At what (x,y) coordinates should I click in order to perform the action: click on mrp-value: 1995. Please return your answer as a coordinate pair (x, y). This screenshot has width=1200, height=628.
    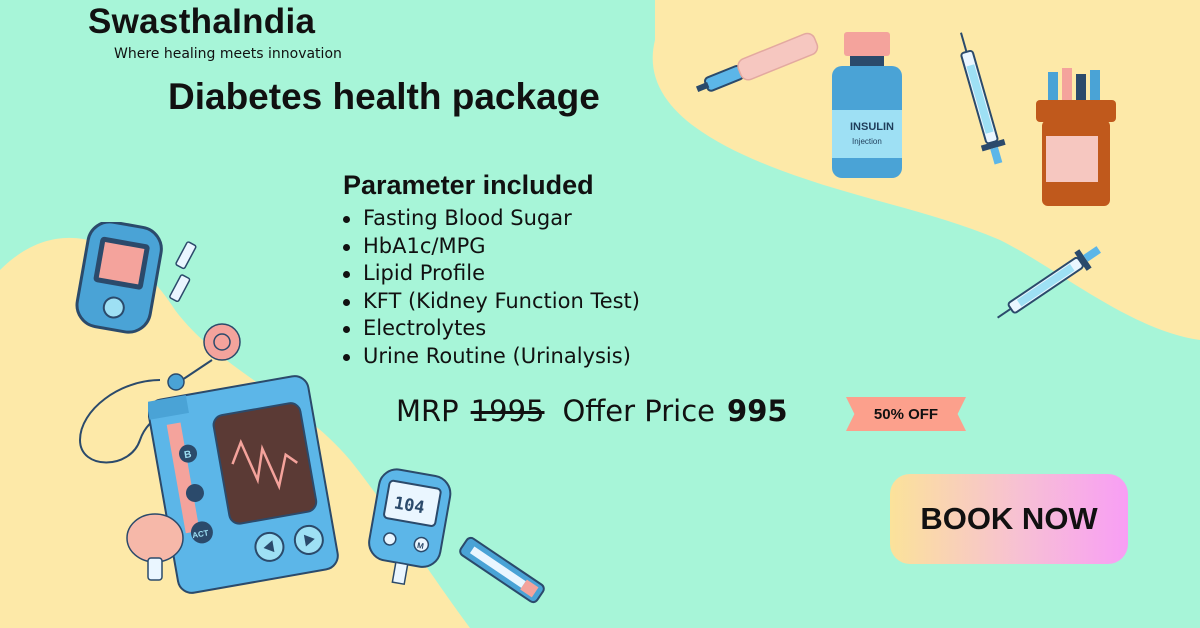
    Looking at the image, I should click on (507, 411).